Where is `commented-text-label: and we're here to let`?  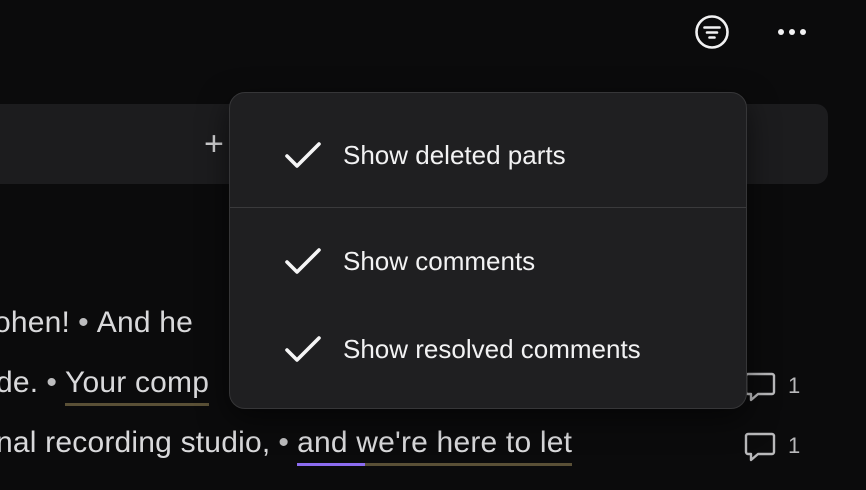 commented-text-label: and we're here to let is located at coordinates (435, 442).